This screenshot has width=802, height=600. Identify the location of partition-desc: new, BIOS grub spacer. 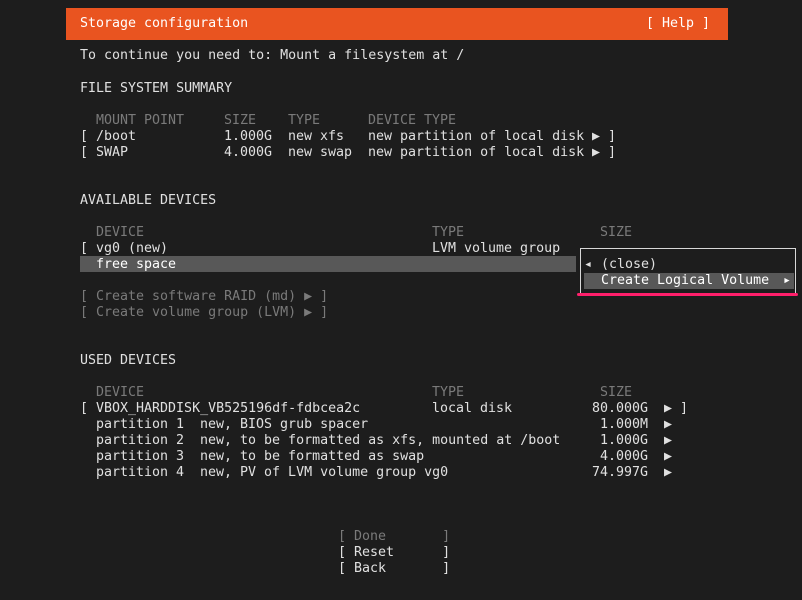
(284, 424).